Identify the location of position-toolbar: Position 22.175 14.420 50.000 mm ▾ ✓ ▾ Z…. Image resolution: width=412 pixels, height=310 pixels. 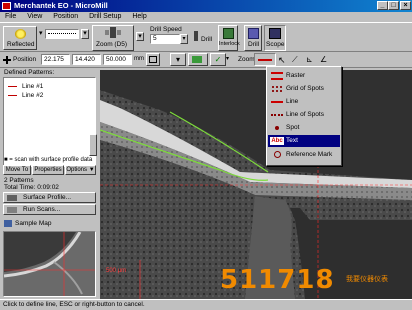
(206, 60).